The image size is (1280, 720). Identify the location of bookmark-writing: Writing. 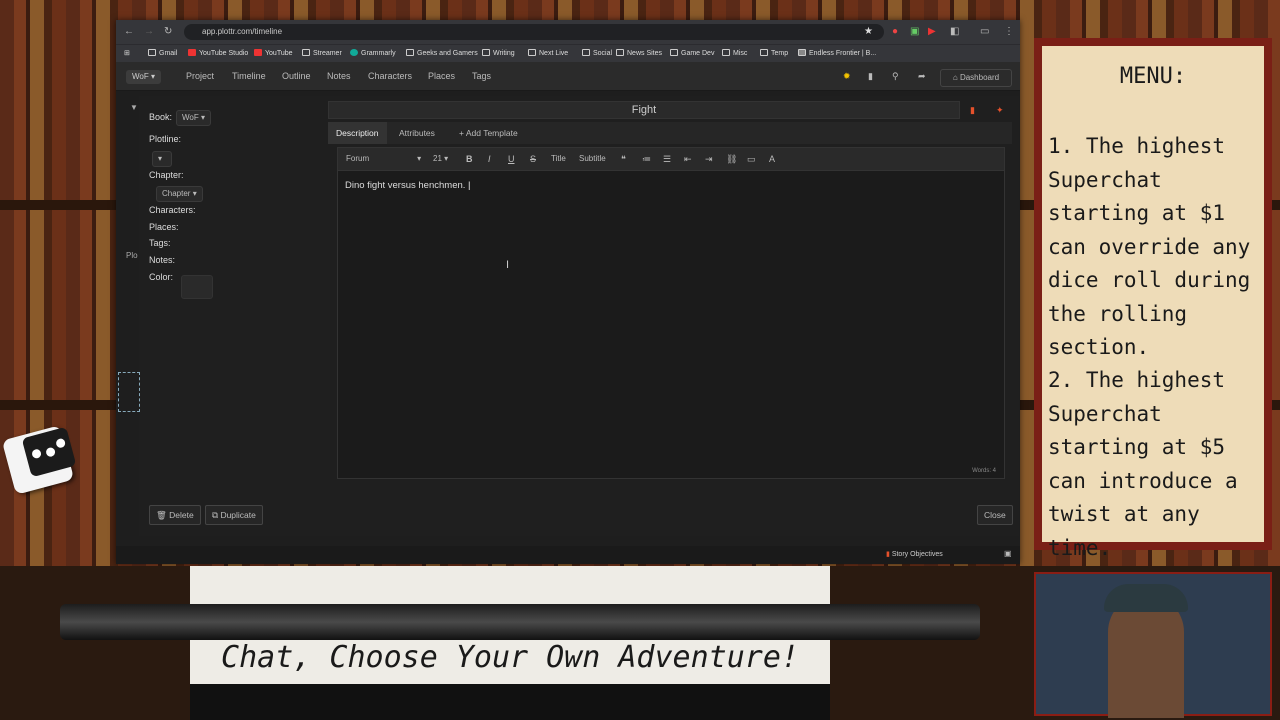
(498, 54).